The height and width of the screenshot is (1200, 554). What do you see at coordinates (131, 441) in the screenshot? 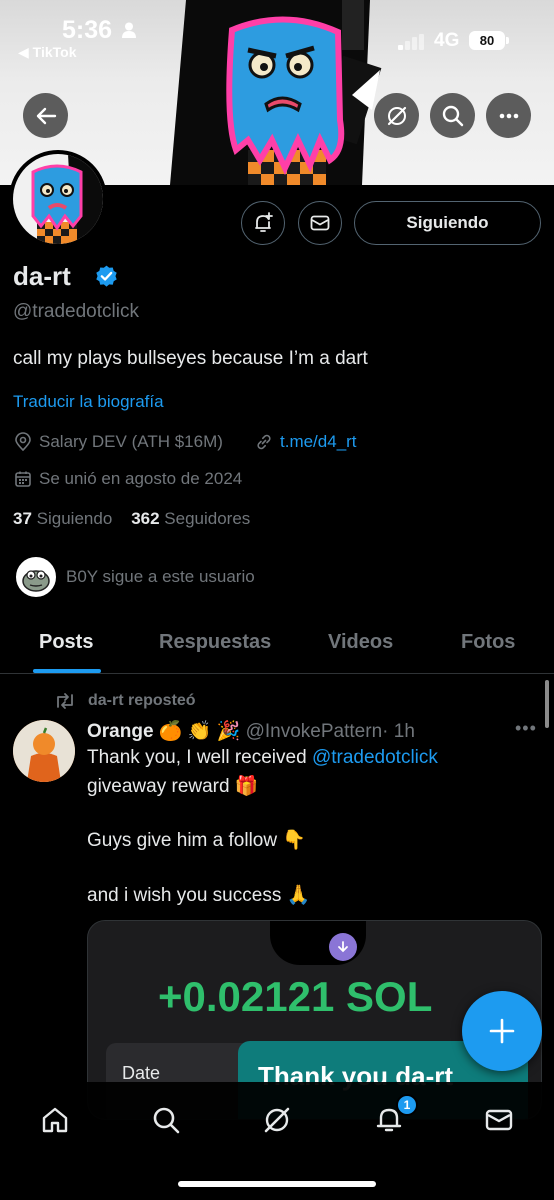
I see `location-text: Salary DEV (ATH $16M)` at bounding box center [131, 441].